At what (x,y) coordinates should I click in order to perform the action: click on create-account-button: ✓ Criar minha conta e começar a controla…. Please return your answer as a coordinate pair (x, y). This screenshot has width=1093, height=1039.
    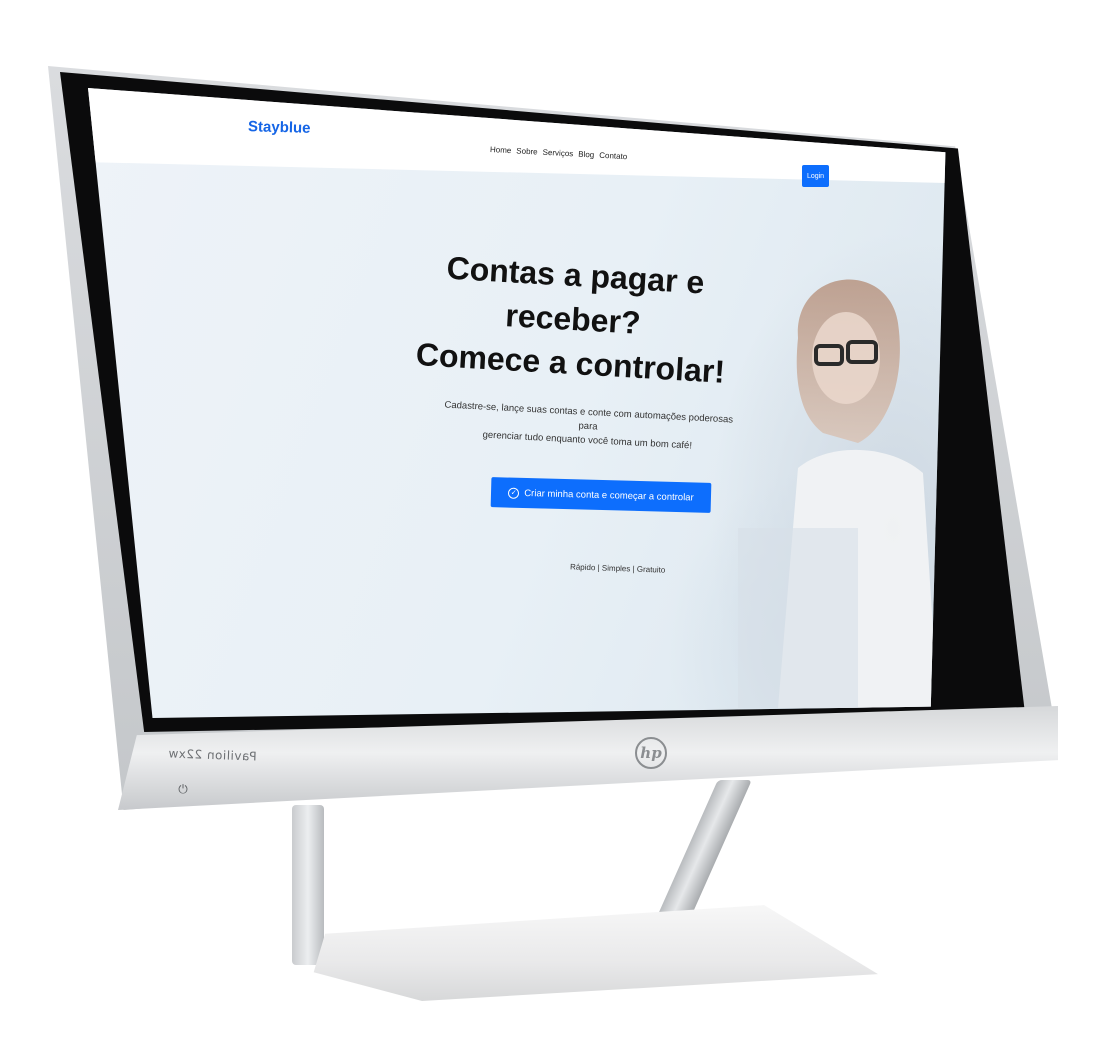
    Looking at the image, I should click on (601, 495).